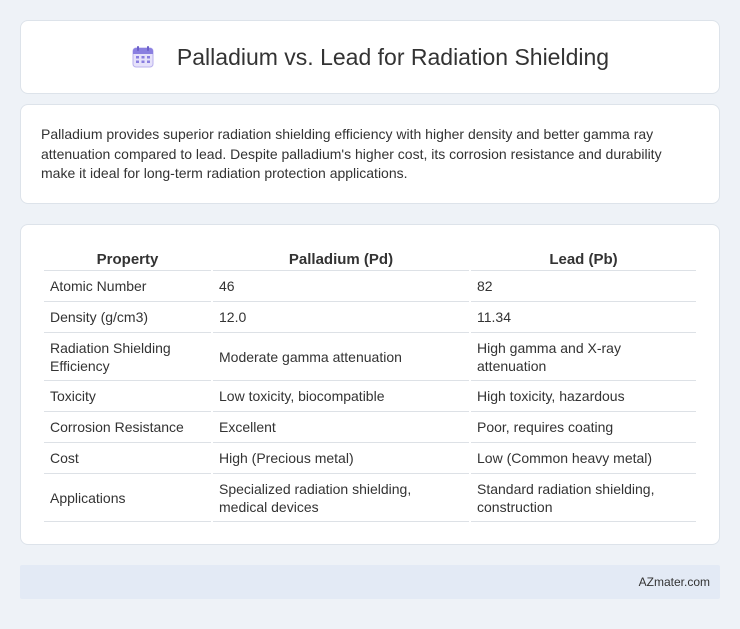  I want to click on cell-palladium: Moderate gamma attenuation, so click(341, 357).